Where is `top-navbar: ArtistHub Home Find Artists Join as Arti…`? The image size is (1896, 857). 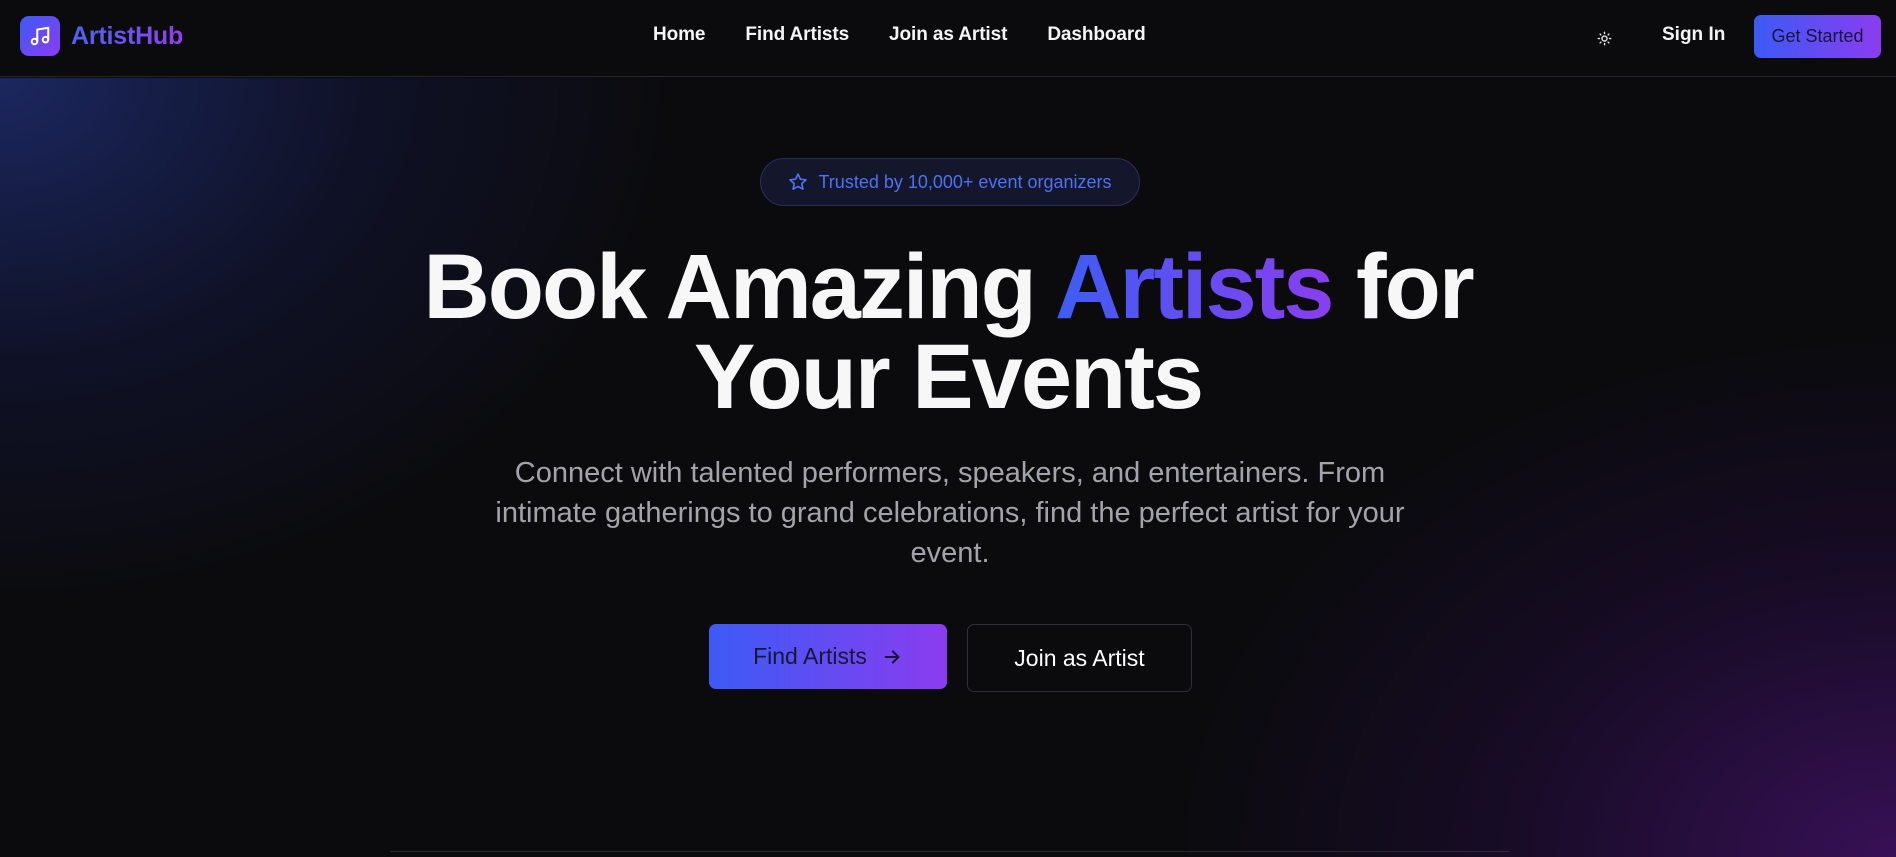
top-navbar: ArtistHub Home Find Artists Join as Arti… is located at coordinates (948, 38).